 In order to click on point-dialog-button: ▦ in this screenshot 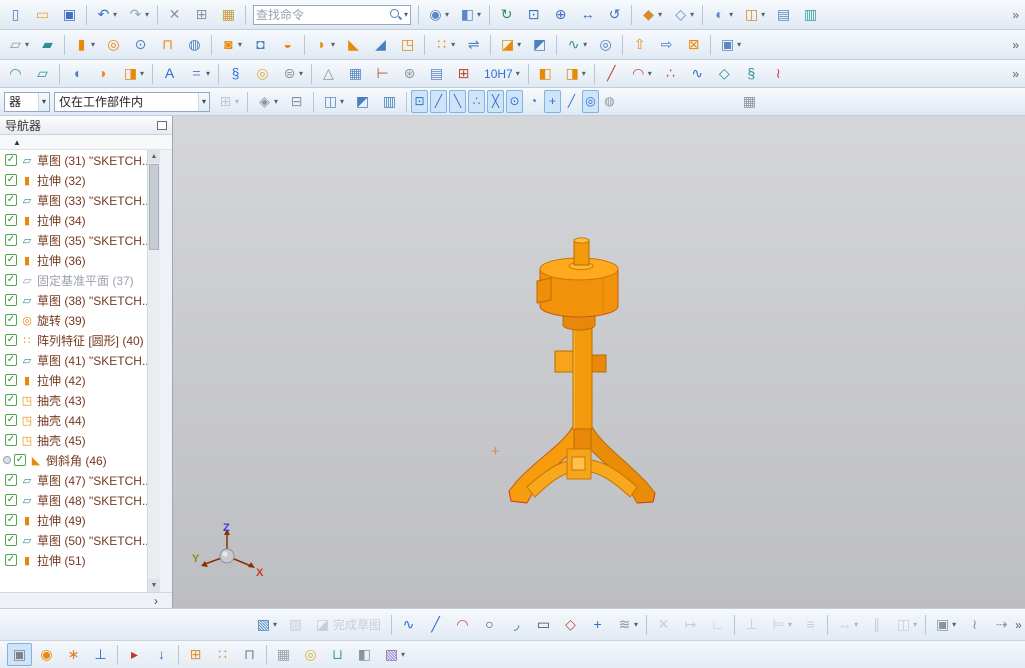, I will do `click(749, 101)`.